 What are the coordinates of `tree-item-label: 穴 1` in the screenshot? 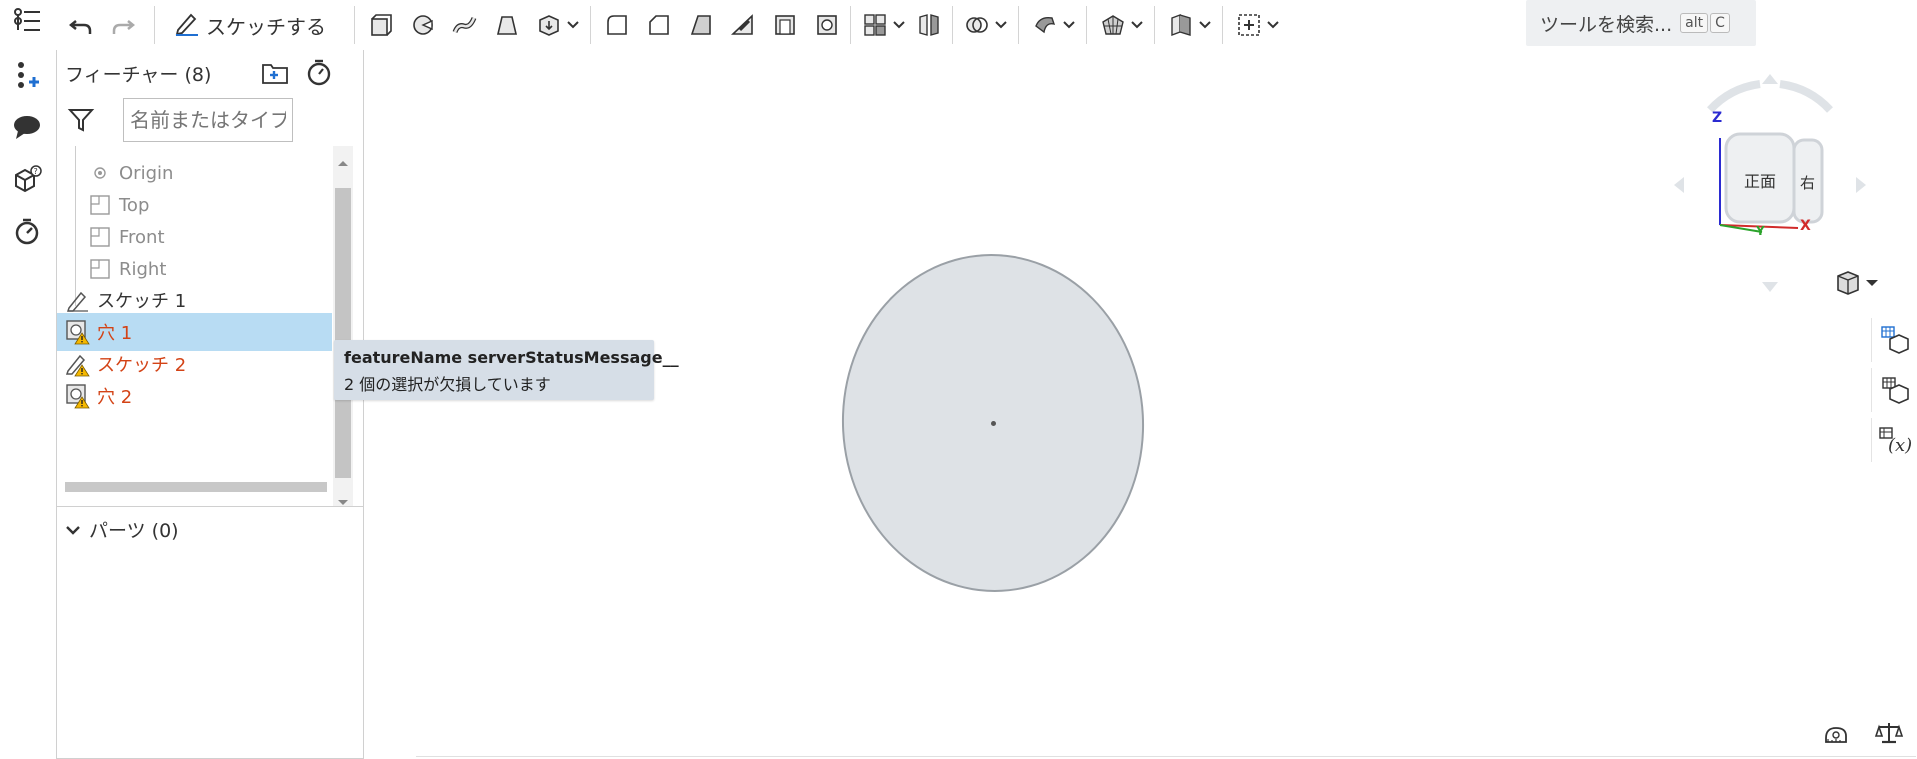 It's located at (115, 333).